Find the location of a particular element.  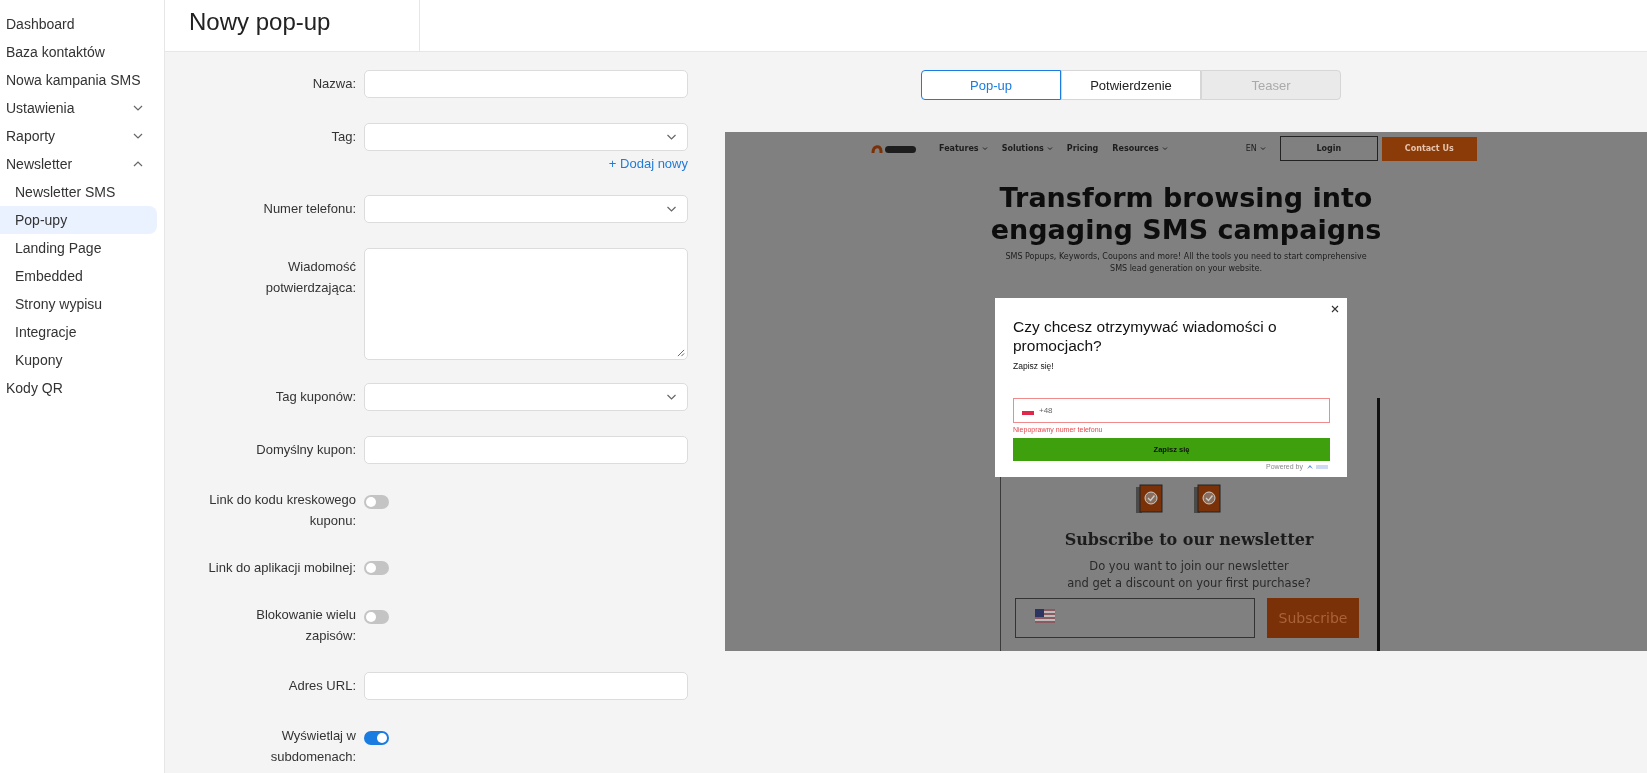

field-label: Wyświetlaj w subdomenach: is located at coordinates (312, 746).